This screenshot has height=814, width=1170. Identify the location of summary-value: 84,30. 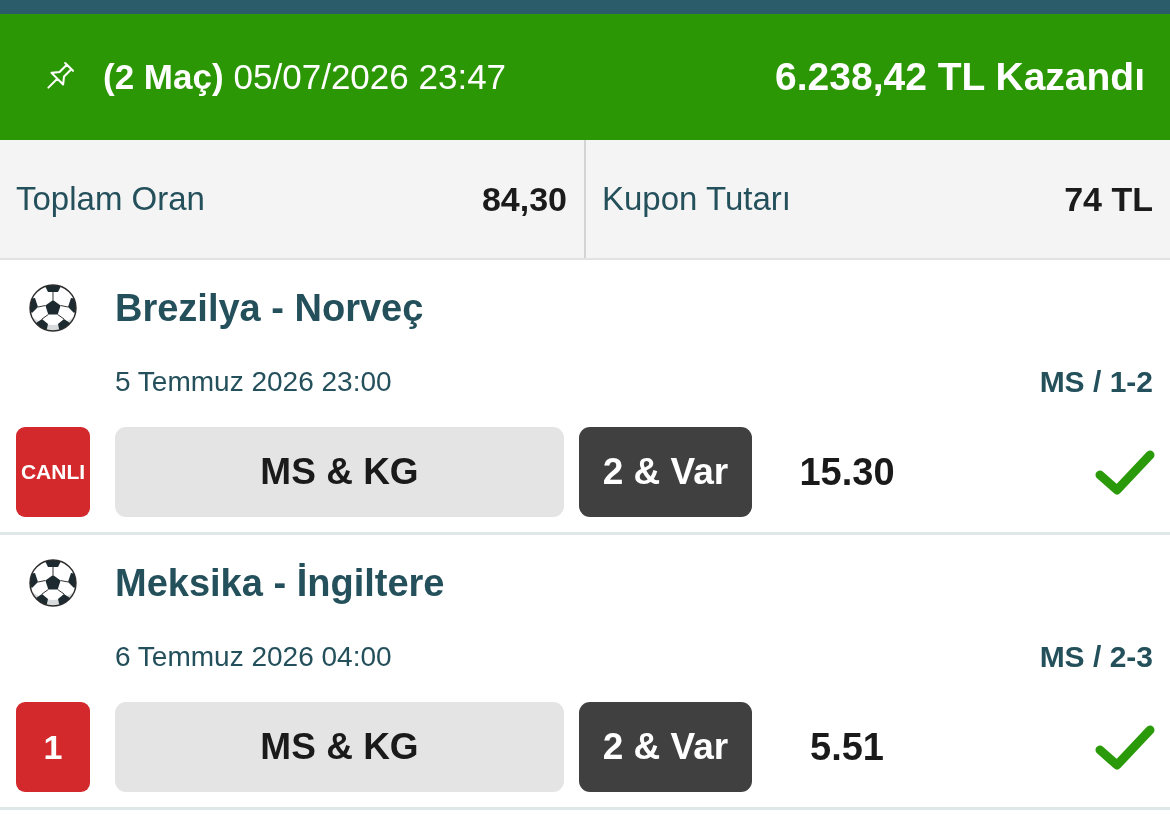
(524, 199).